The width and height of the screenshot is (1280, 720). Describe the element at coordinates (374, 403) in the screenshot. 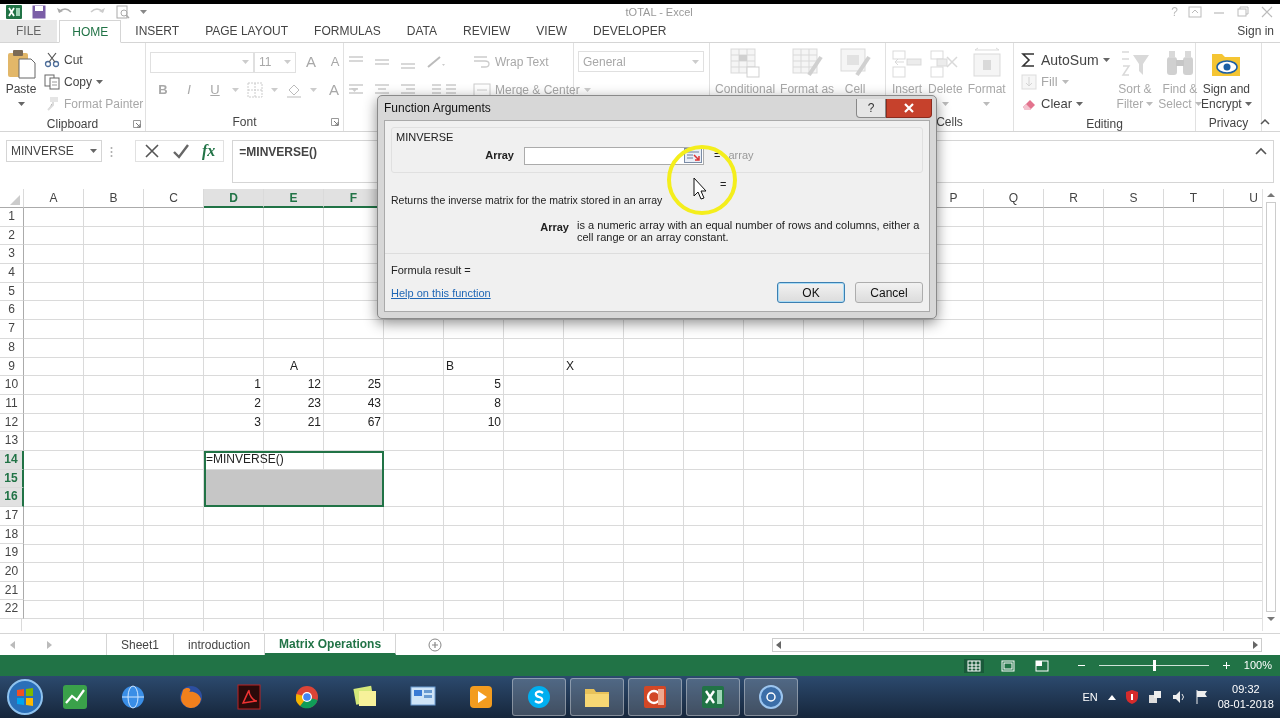

I see `table-cell-text: 43` at that location.